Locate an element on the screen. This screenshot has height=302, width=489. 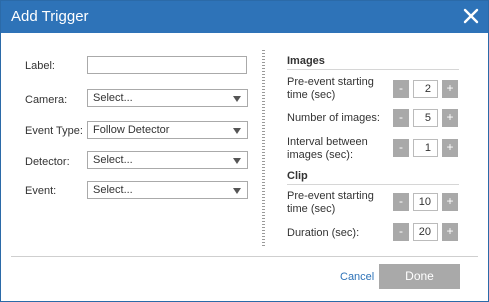
images-pre-event-value: 2 is located at coordinates (425, 89).